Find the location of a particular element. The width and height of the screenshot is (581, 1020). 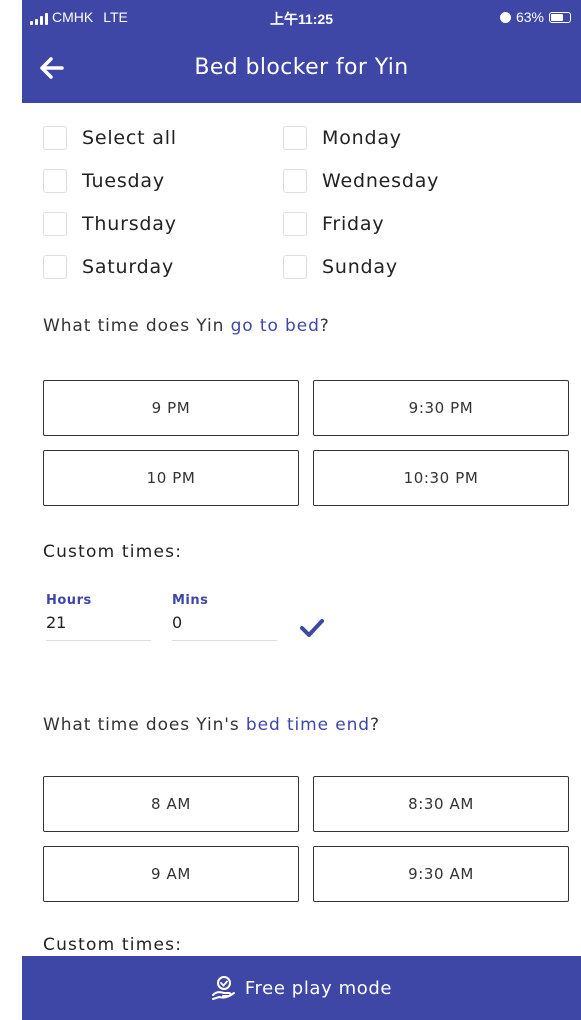

bedtime-option-button: 10 PM is located at coordinates (171, 478).